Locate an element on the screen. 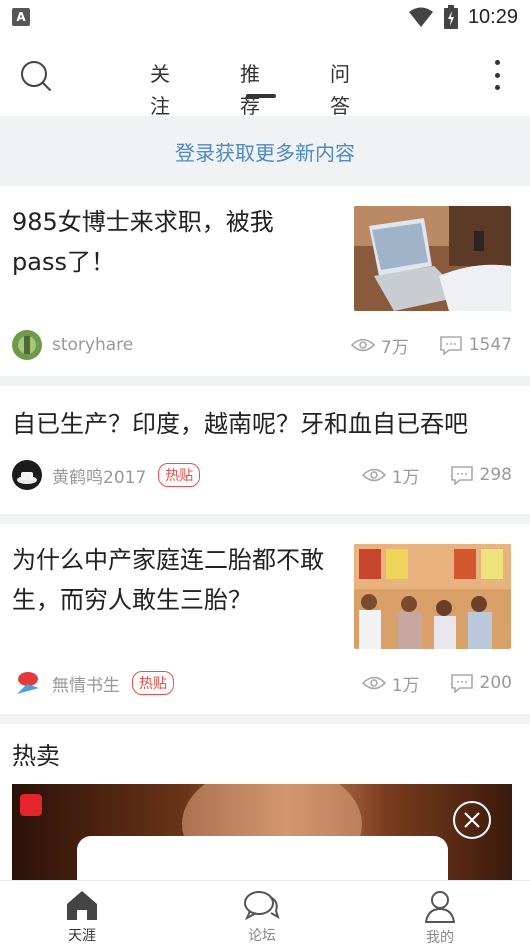 This screenshot has width=530, height=950. comment-count: 1547 is located at coordinates (475, 345).